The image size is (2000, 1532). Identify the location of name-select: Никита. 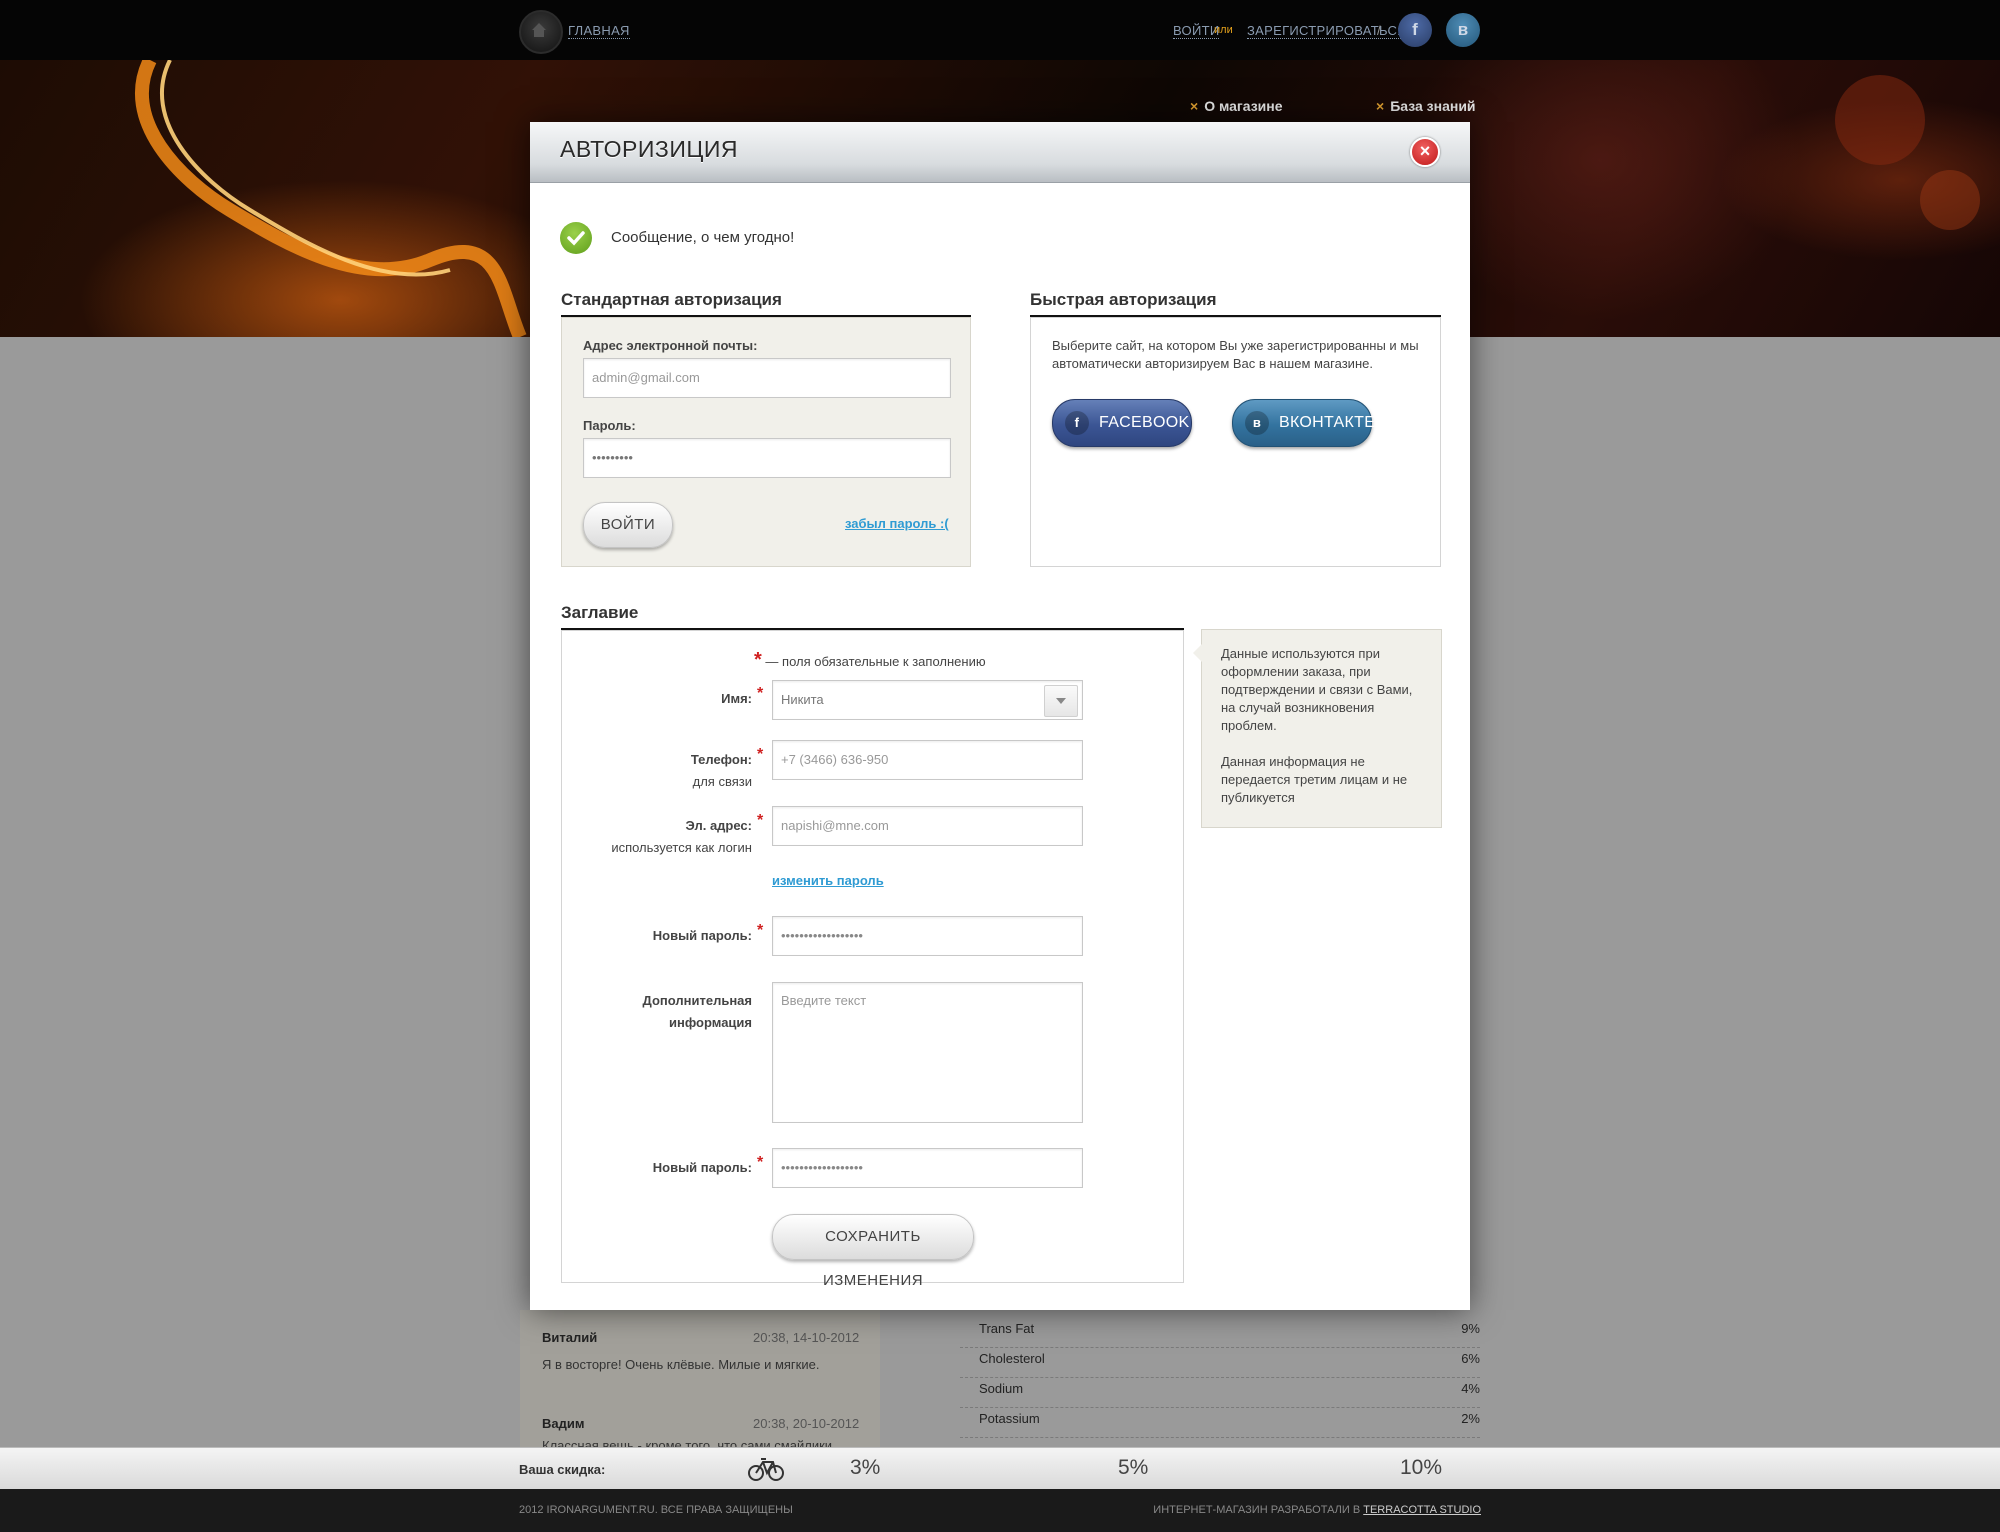
(927, 700).